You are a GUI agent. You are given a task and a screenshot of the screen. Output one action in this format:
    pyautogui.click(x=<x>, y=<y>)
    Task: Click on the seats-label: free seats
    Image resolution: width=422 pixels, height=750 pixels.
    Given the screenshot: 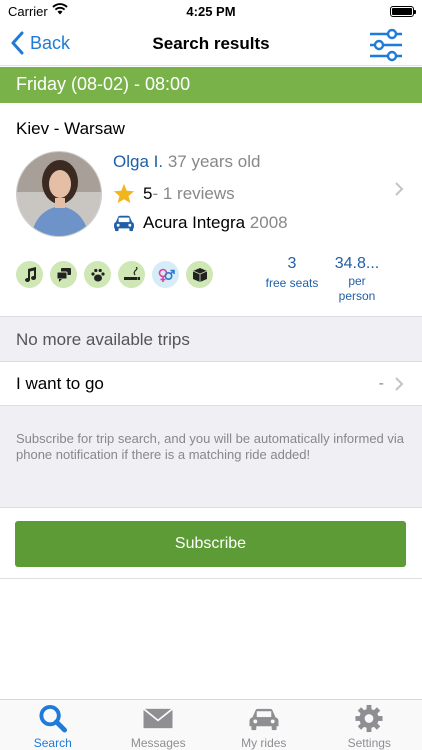 What is the action you would take?
    pyautogui.click(x=292, y=283)
    